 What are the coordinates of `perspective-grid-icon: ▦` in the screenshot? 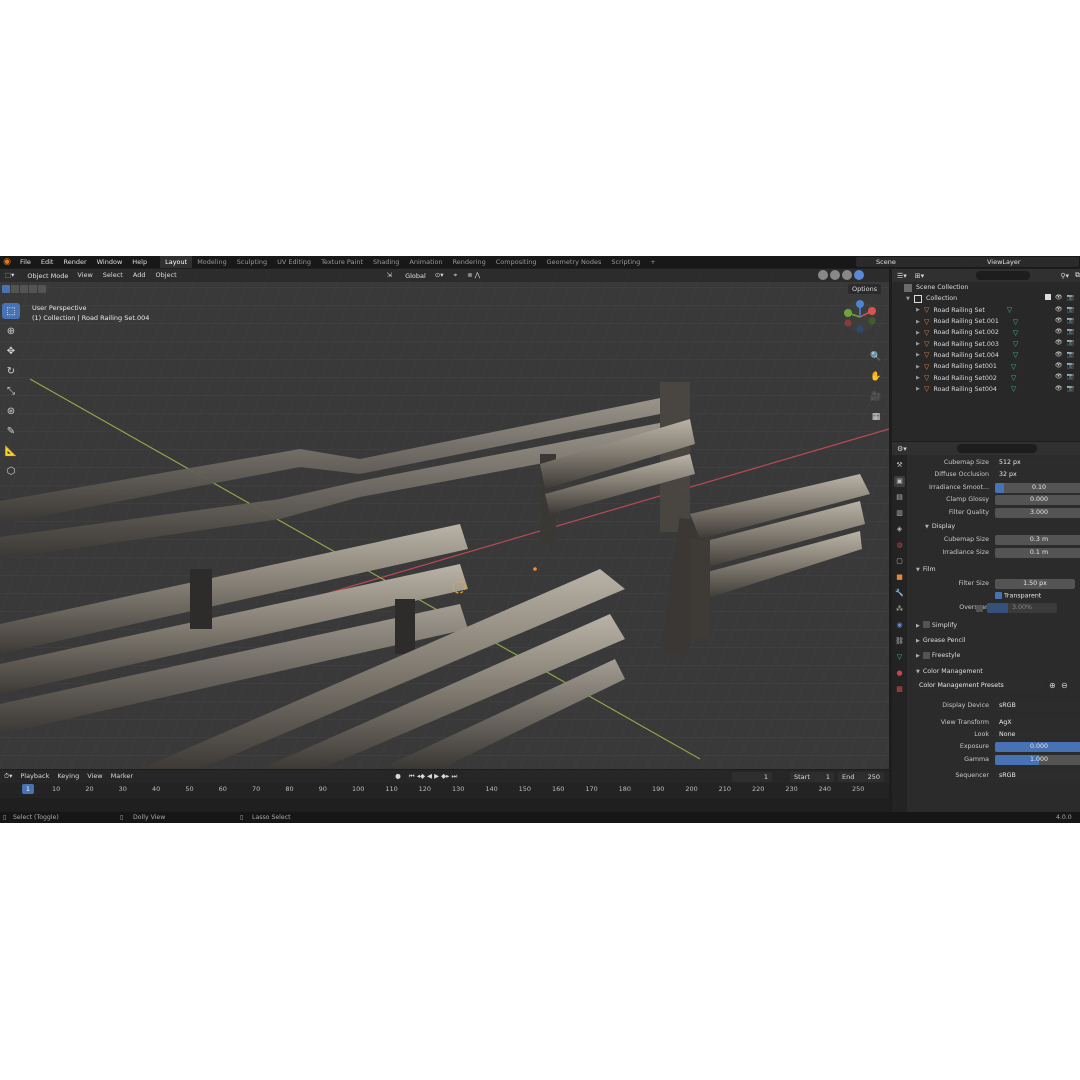 It's located at (876, 417).